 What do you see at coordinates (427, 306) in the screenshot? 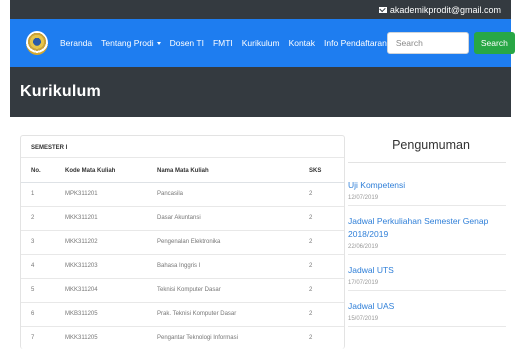
I see `announcement-link: Jadwal UAS` at bounding box center [427, 306].